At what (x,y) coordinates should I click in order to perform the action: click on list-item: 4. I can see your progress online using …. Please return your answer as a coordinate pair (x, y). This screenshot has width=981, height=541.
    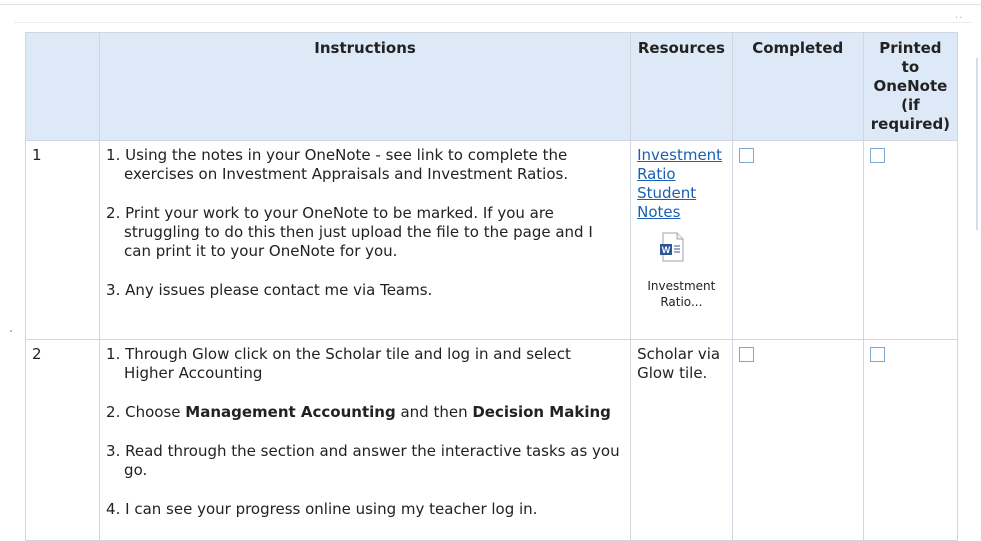
    Looking at the image, I should click on (322, 509).